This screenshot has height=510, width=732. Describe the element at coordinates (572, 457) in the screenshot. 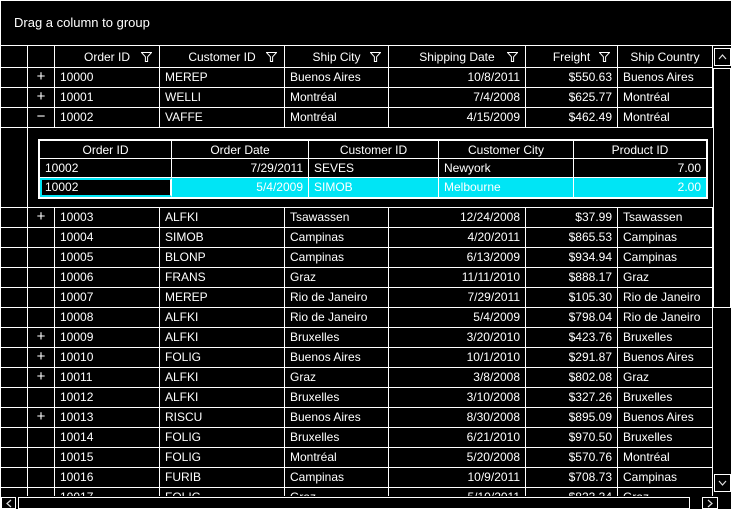

I see `cell-freight: $570.76` at that location.